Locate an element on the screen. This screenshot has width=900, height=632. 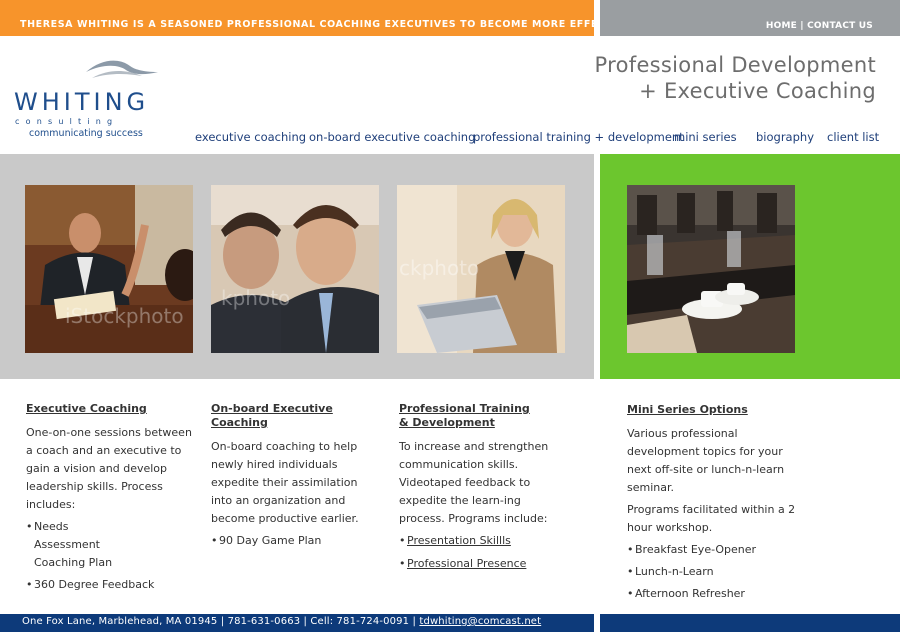
home-link: HOME is located at coordinates (781, 26).